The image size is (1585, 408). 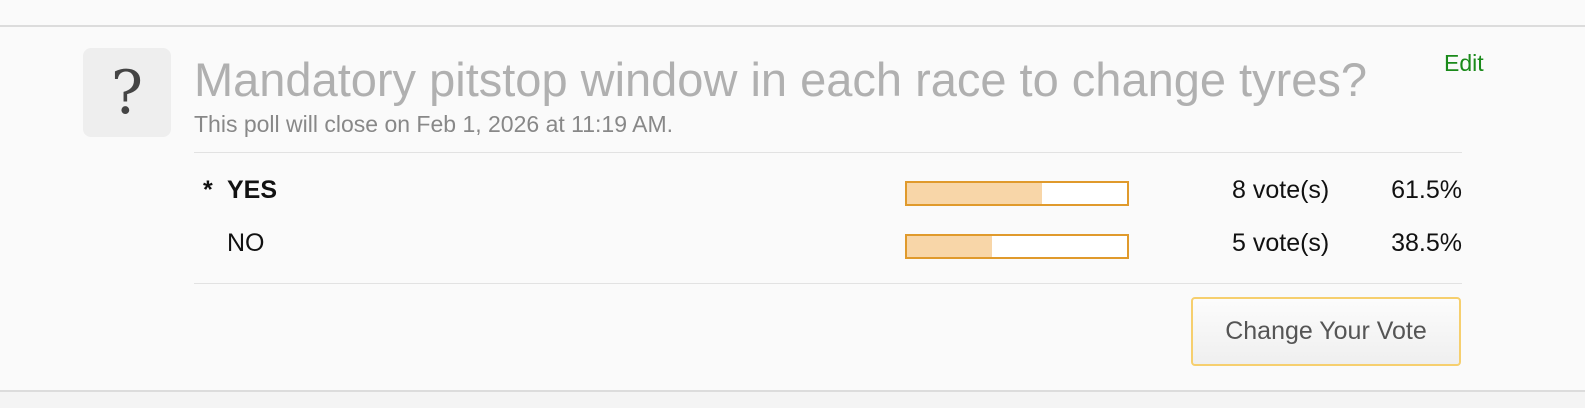 What do you see at coordinates (1281, 243) in the screenshot?
I see `vote-count: 5 vote(s)` at bounding box center [1281, 243].